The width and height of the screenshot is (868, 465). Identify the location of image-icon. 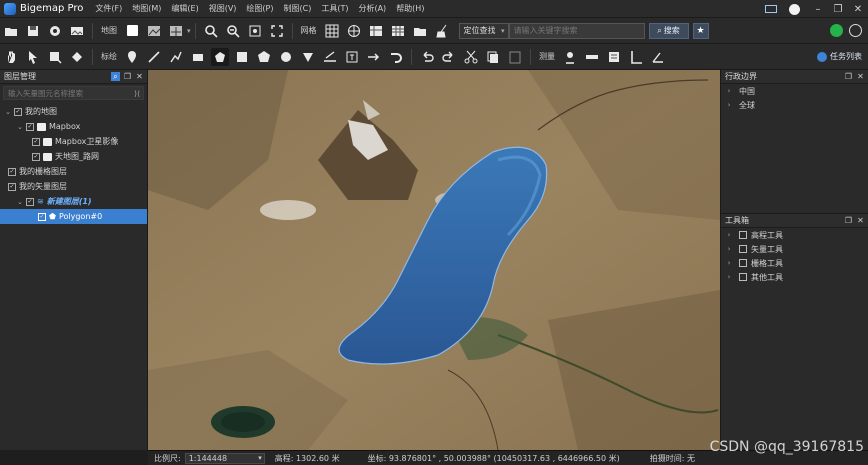
(77, 31).